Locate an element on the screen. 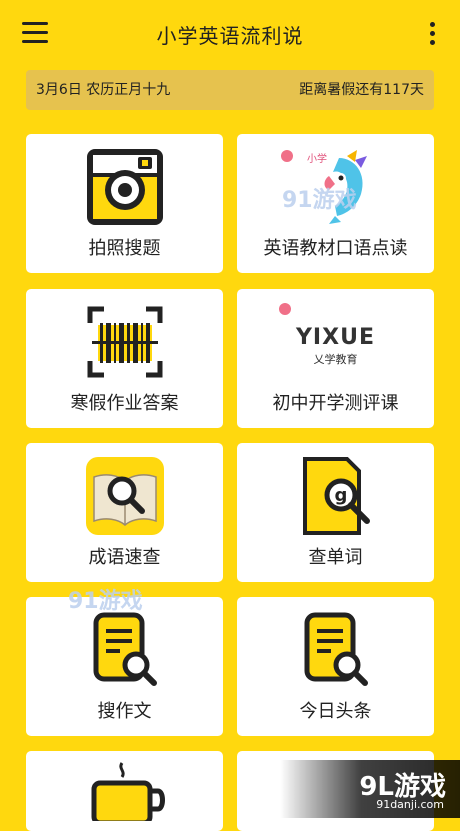 Image resolution: width=460 pixels, height=831 pixels. corner-watermark: 9L游戏 91danji.com is located at coordinates (370, 789).